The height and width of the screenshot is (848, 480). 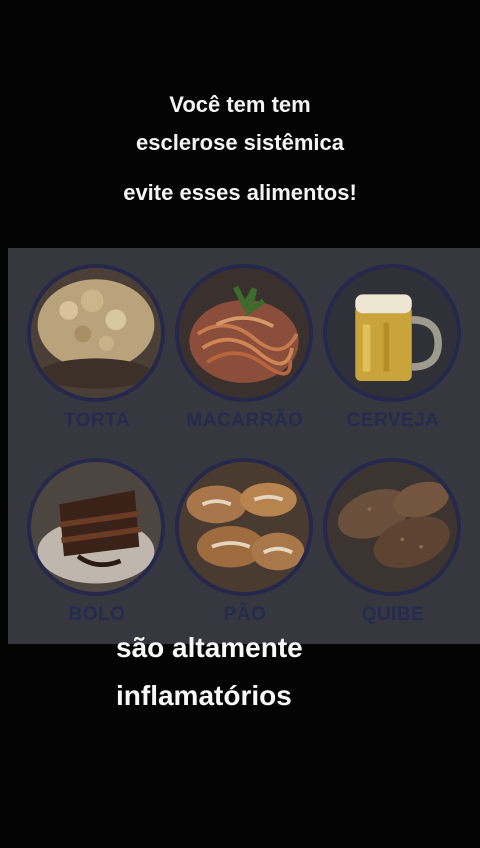 What do you see at coordinates (240, 104) in the screenshot?
I see `caption-line-1: Você tem tem` at bounding box center [240, 104].